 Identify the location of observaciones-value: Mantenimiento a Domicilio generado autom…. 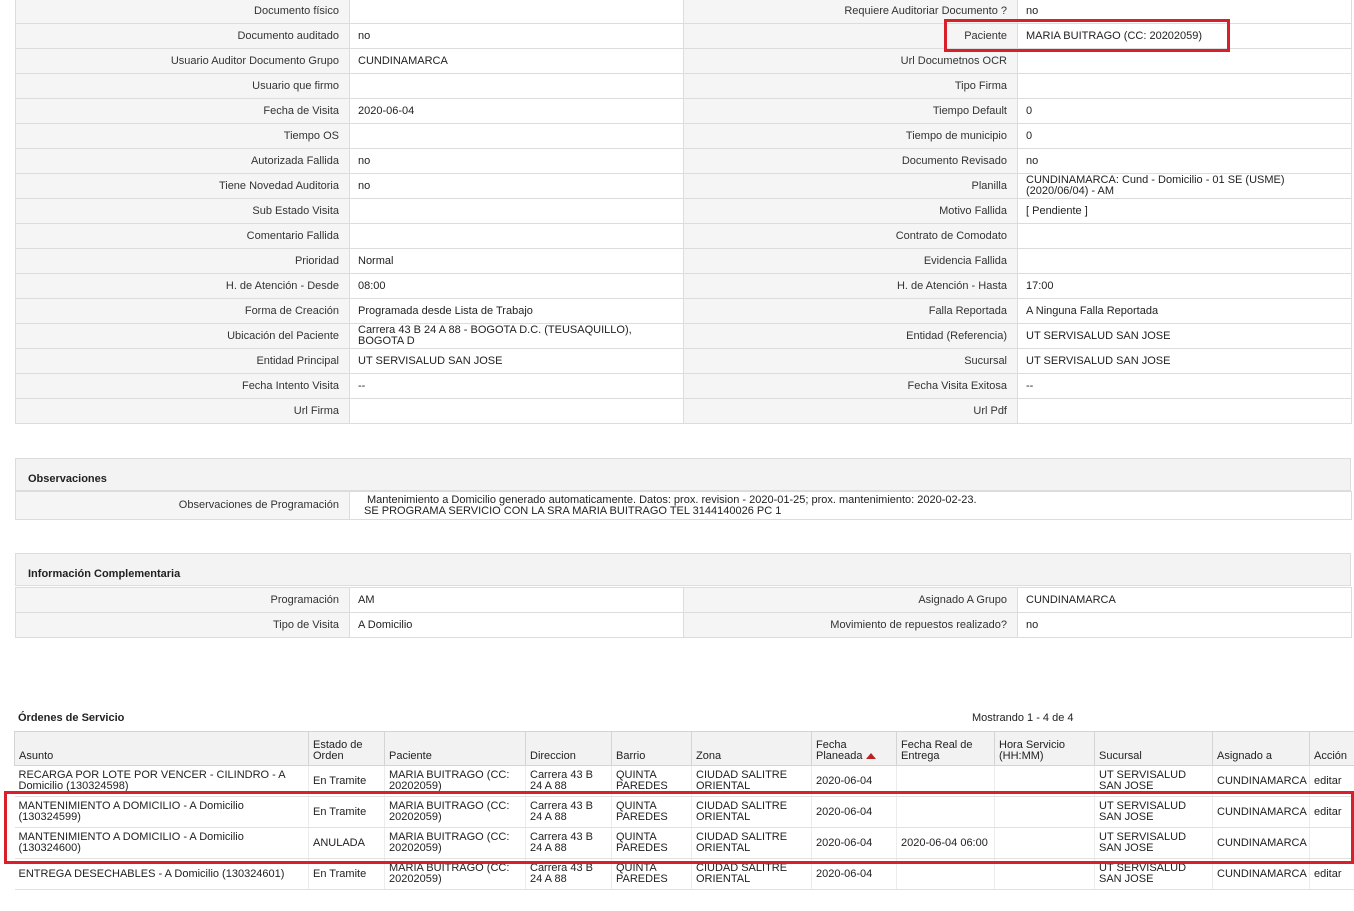
(850, 505).